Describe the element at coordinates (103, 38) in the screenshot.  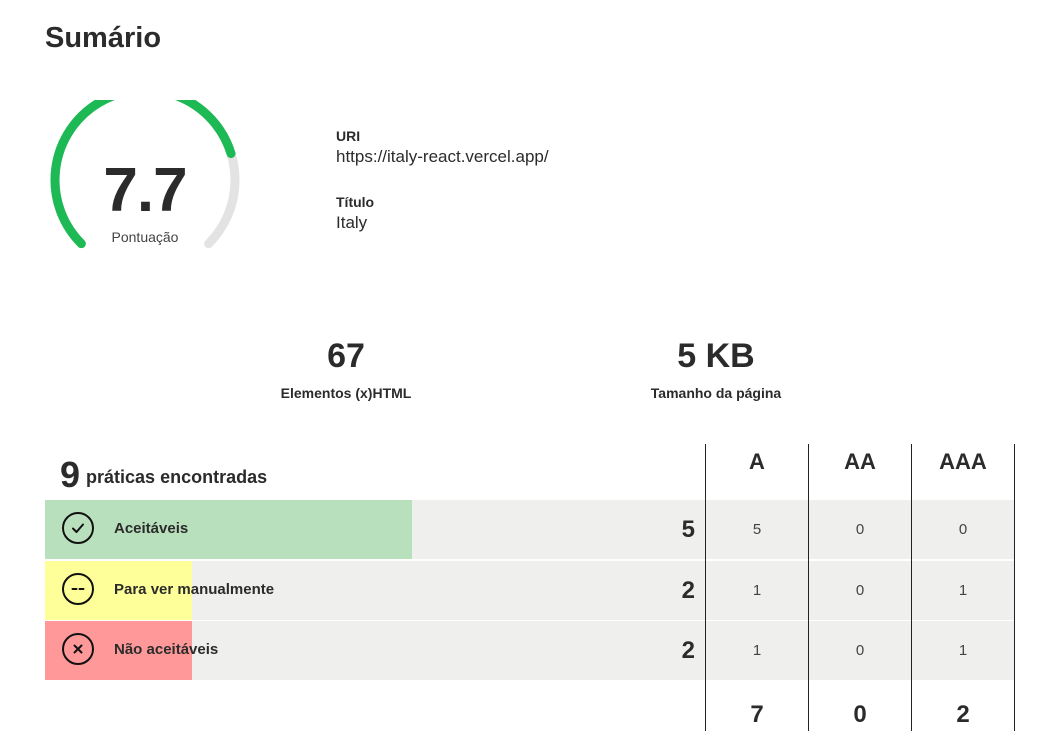
I see `page-title: Sumário` at that location.